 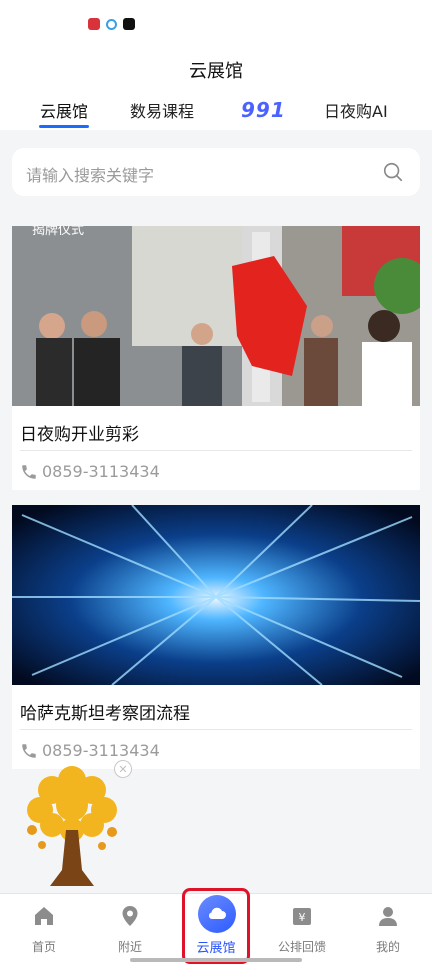 What do you see at coordinates (64, 114) in the screenshot?
I see `tab-yunzhanguan: 云展馆` at bounding box center [64, 114].